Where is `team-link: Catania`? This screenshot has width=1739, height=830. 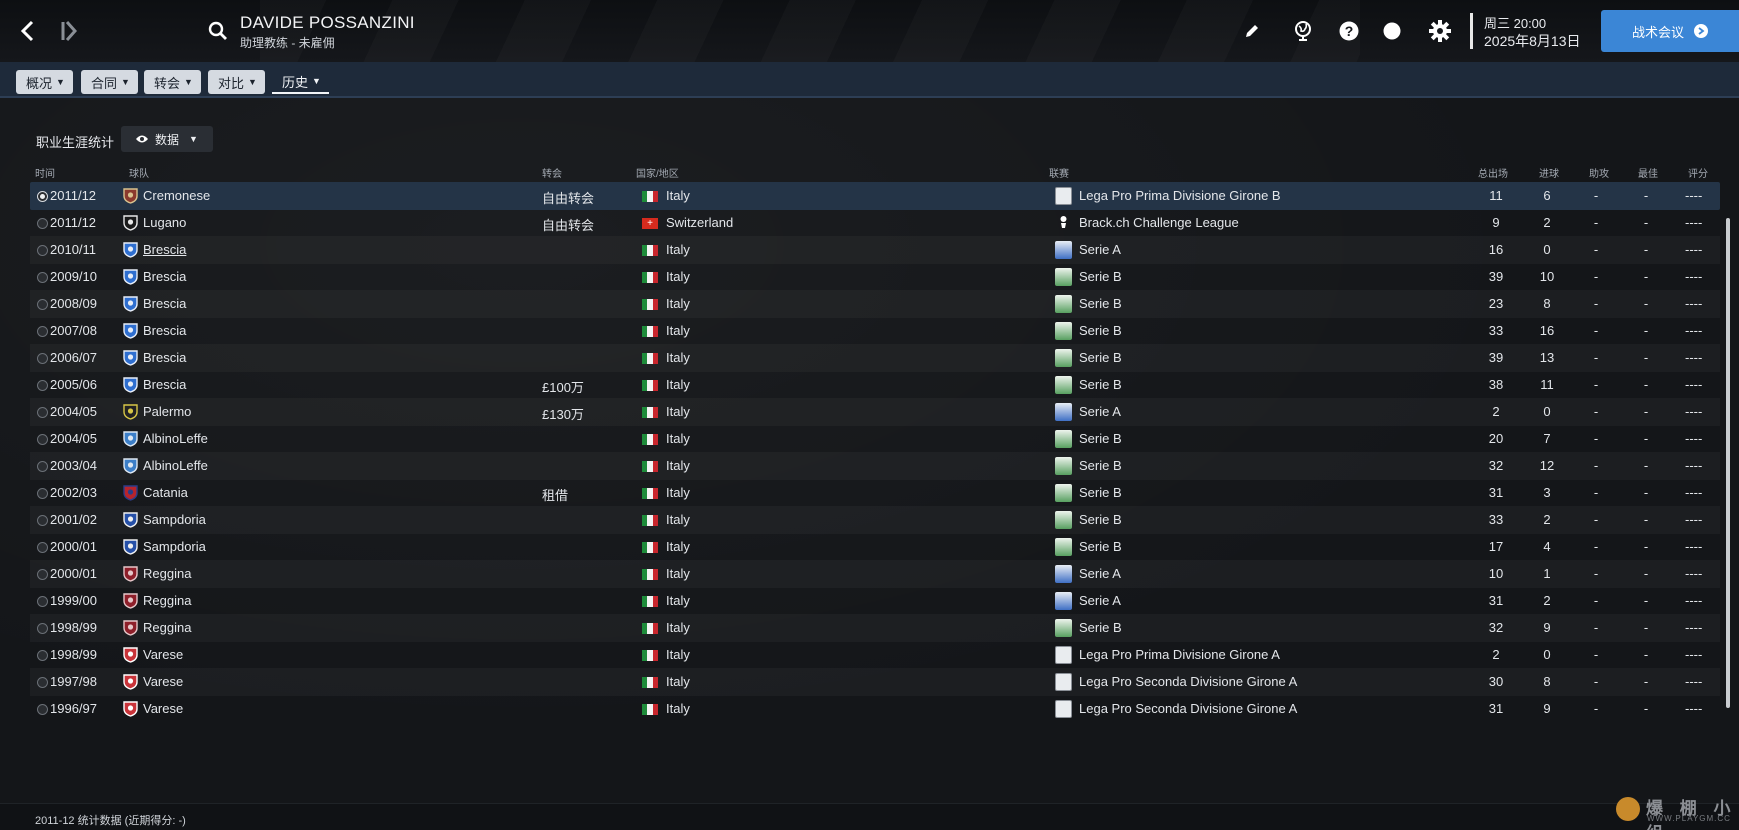
team-link: Catania is located at coordinates (165, 492).